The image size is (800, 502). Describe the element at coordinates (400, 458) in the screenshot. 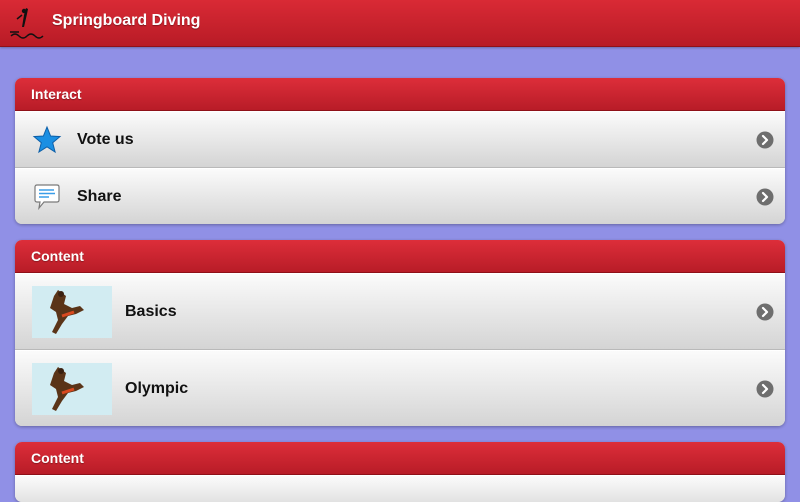

I see `section-header-content-2: Content` at that location.